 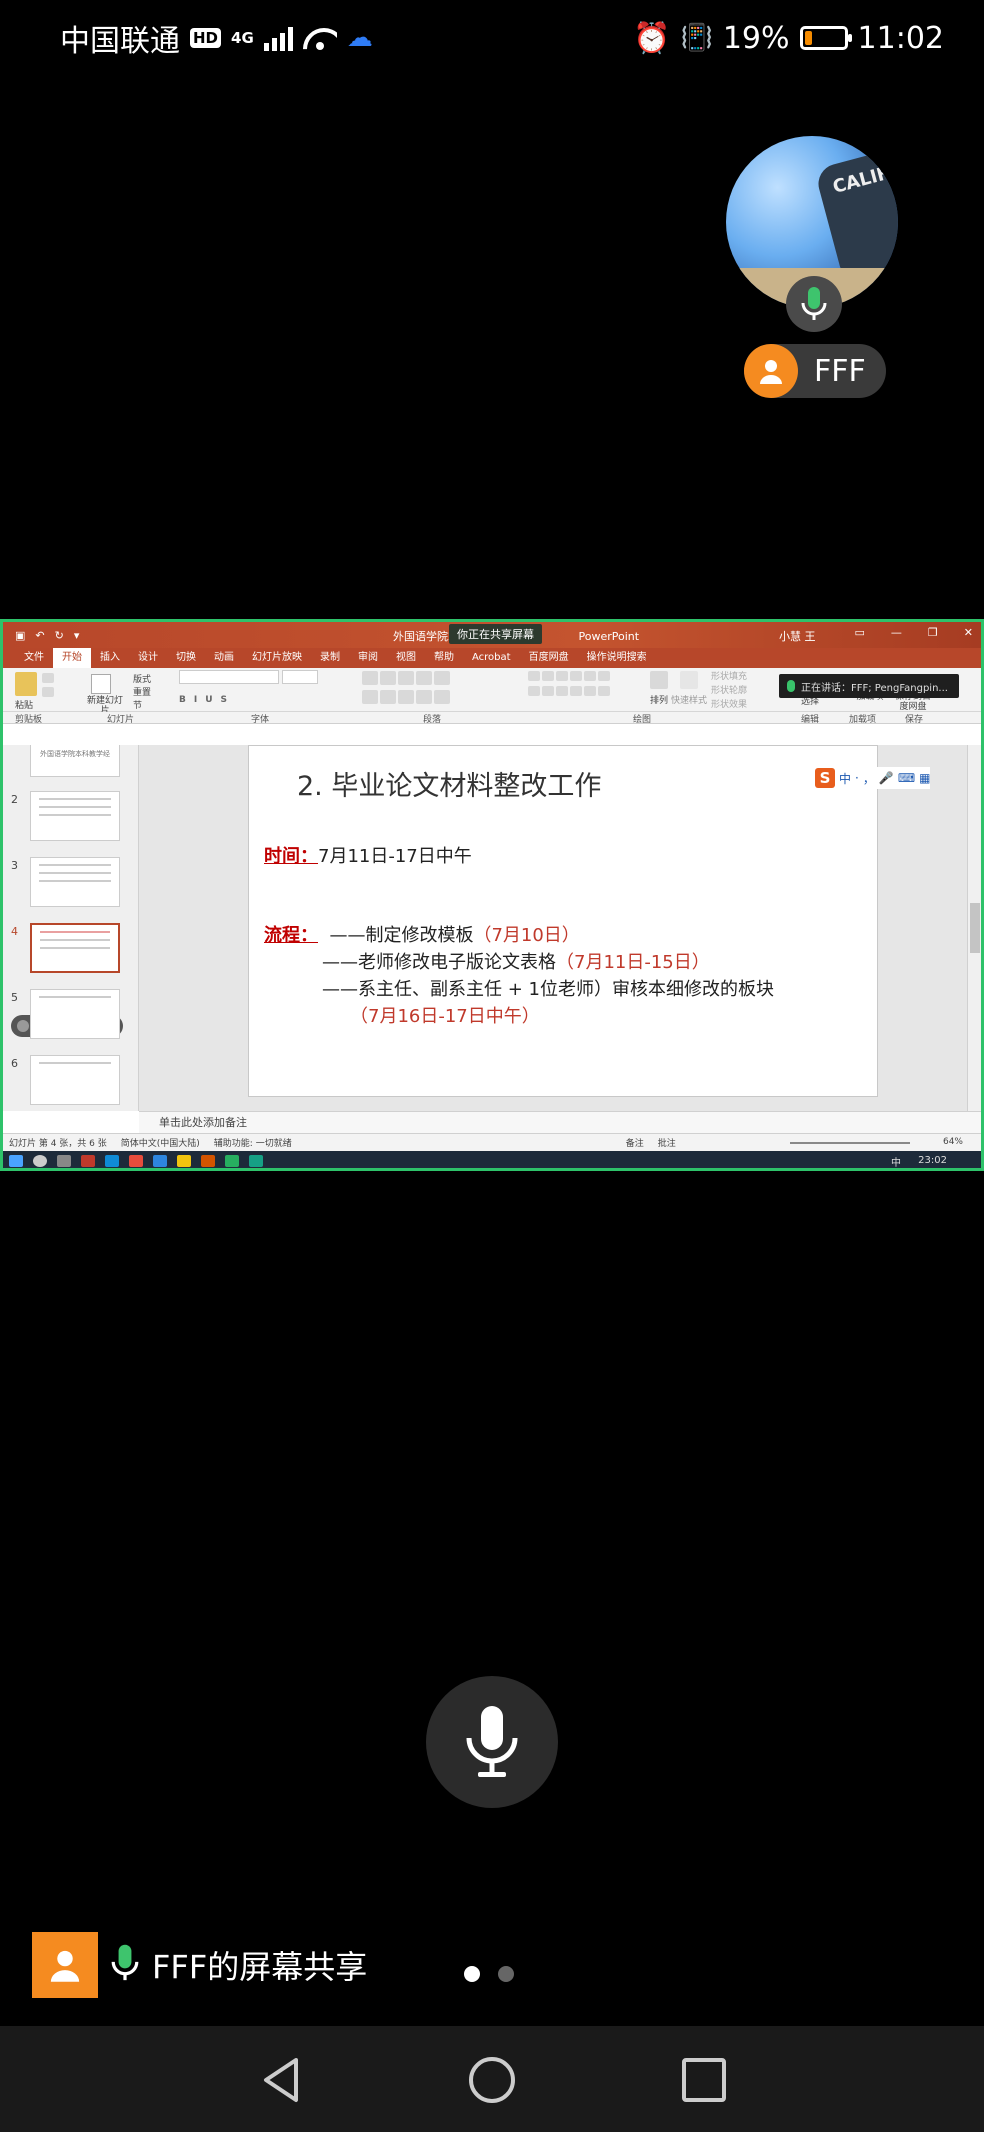 I want to click on thumbnail-1: 外国语学院本科教学经, so click(x=75, y=761).